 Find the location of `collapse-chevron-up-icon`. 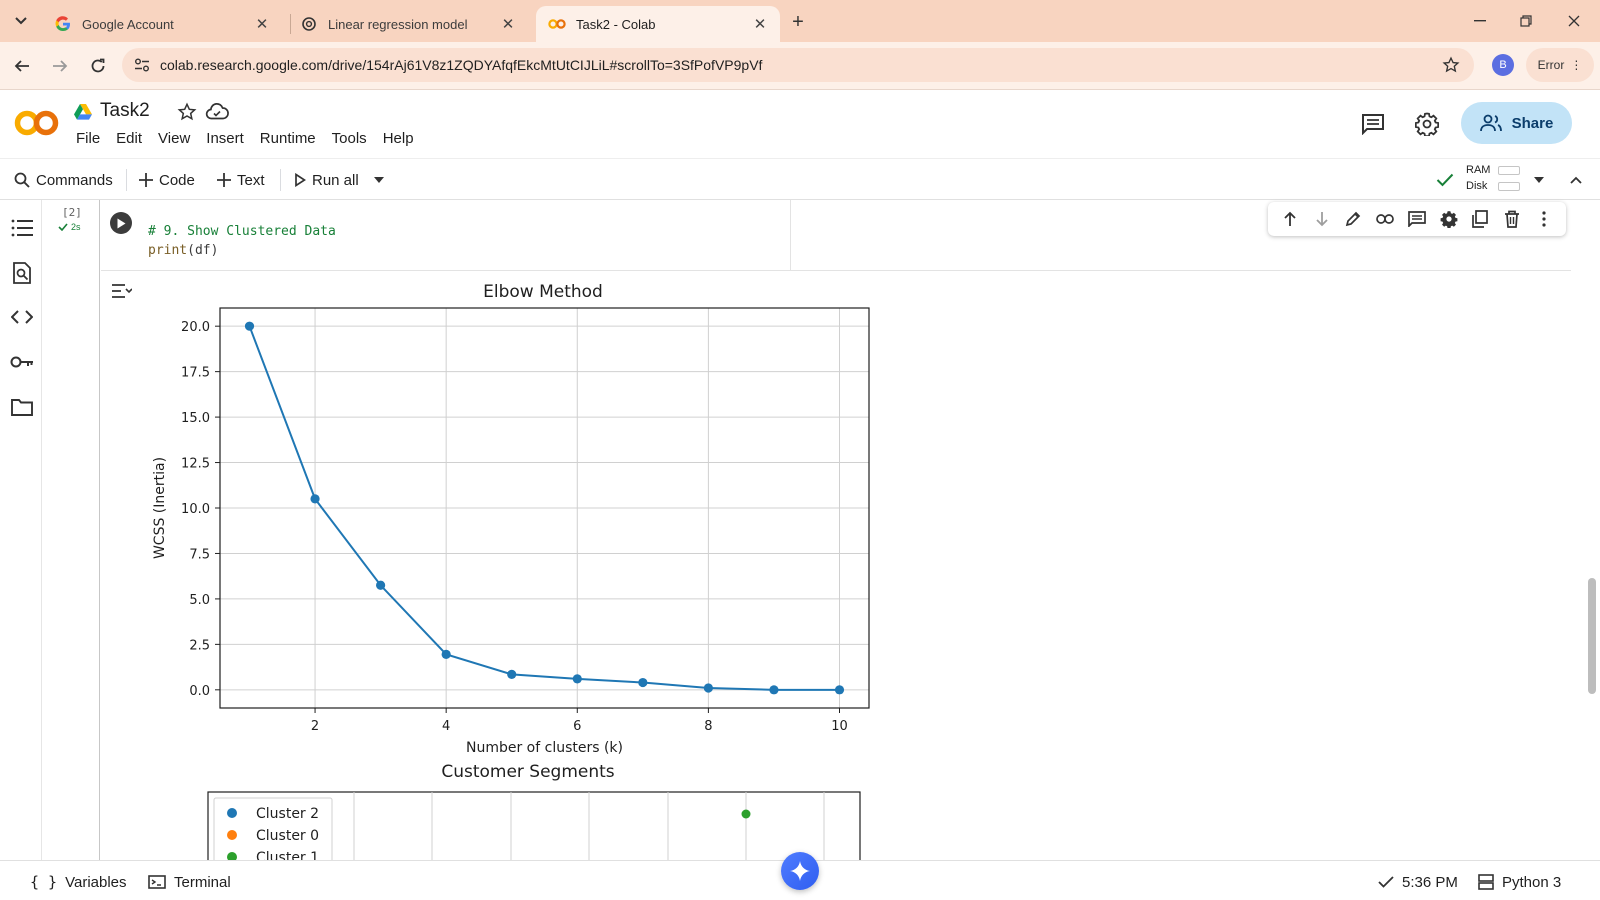

collapse-chevron-up-icon is located at coordinates (1576, 180).